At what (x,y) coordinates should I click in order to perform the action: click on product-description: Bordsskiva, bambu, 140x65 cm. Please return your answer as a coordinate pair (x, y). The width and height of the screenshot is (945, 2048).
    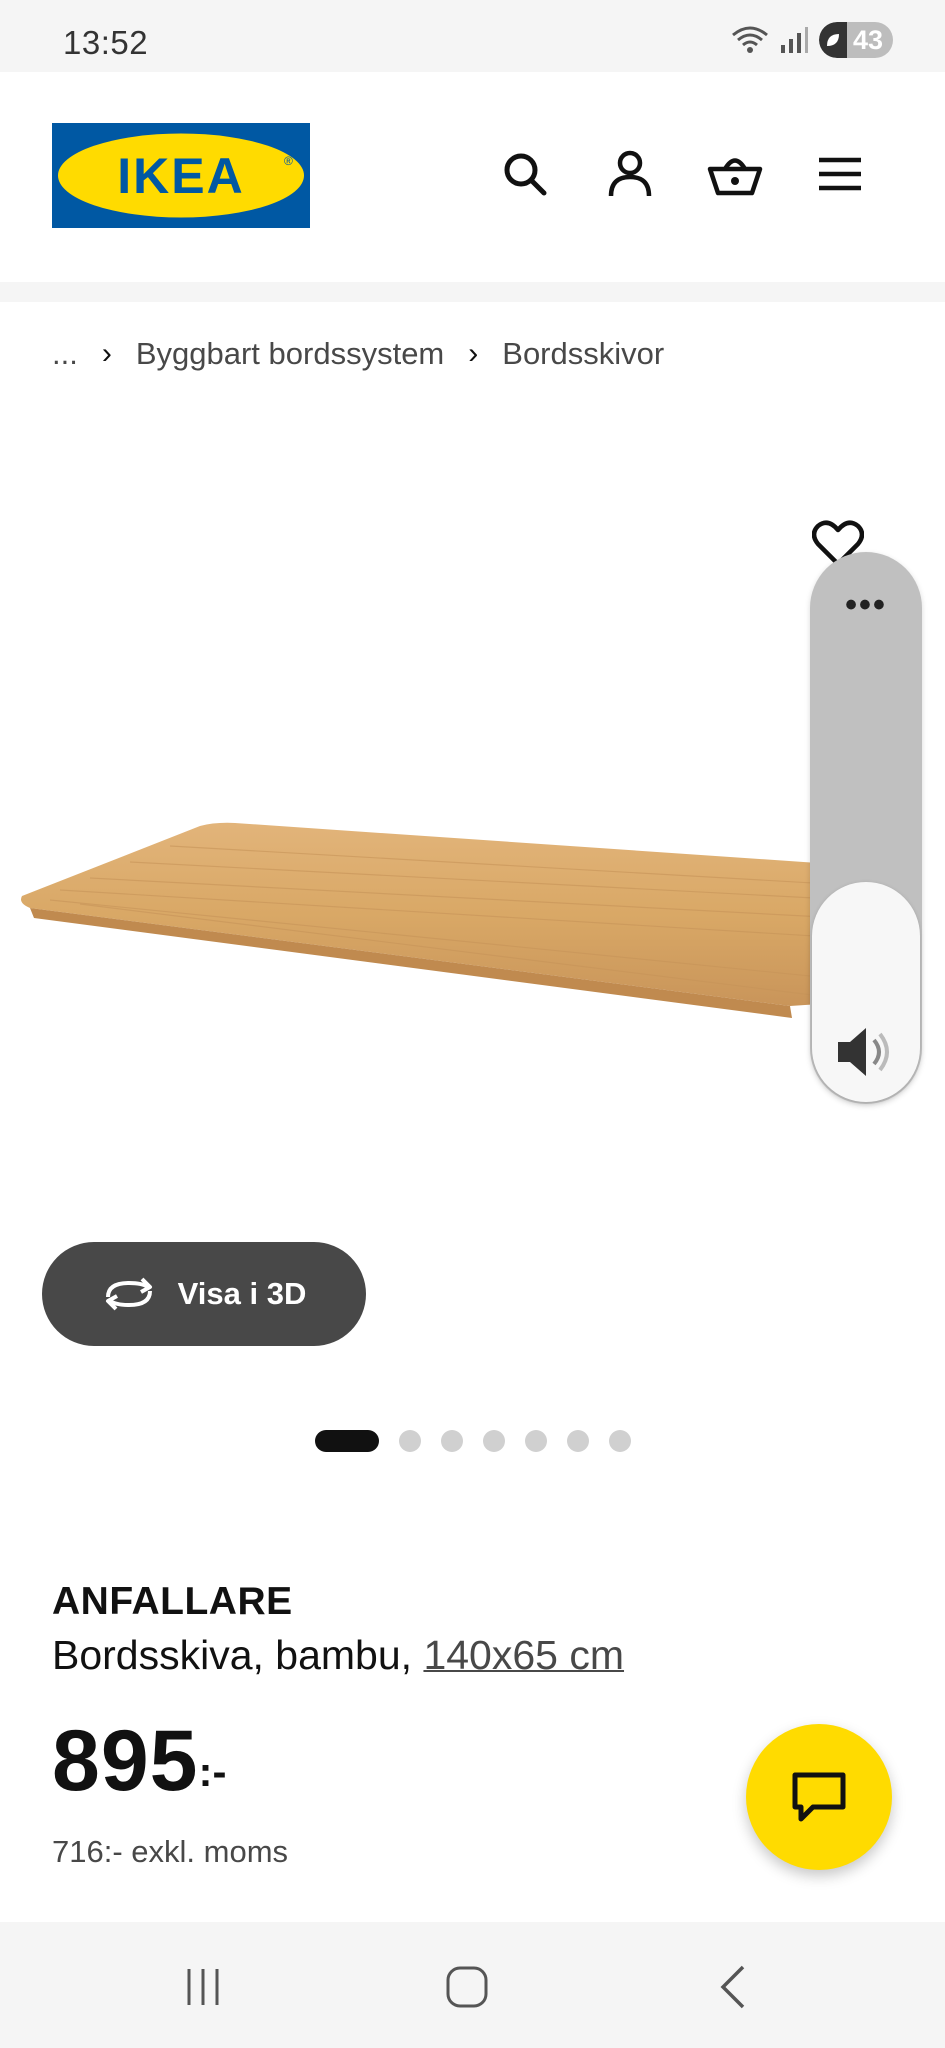
    Looking at the image, I should click on (338, 1655).